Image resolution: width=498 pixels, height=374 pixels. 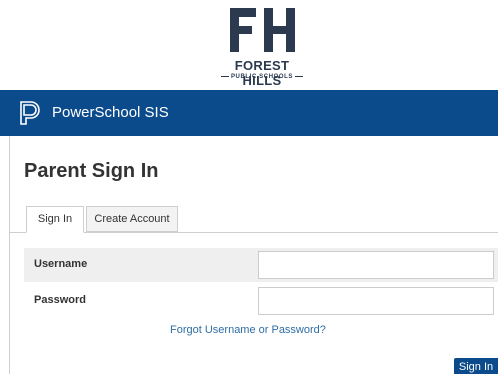 I want to click on sign-in-button: Sign In, so click(x=476, y=366).